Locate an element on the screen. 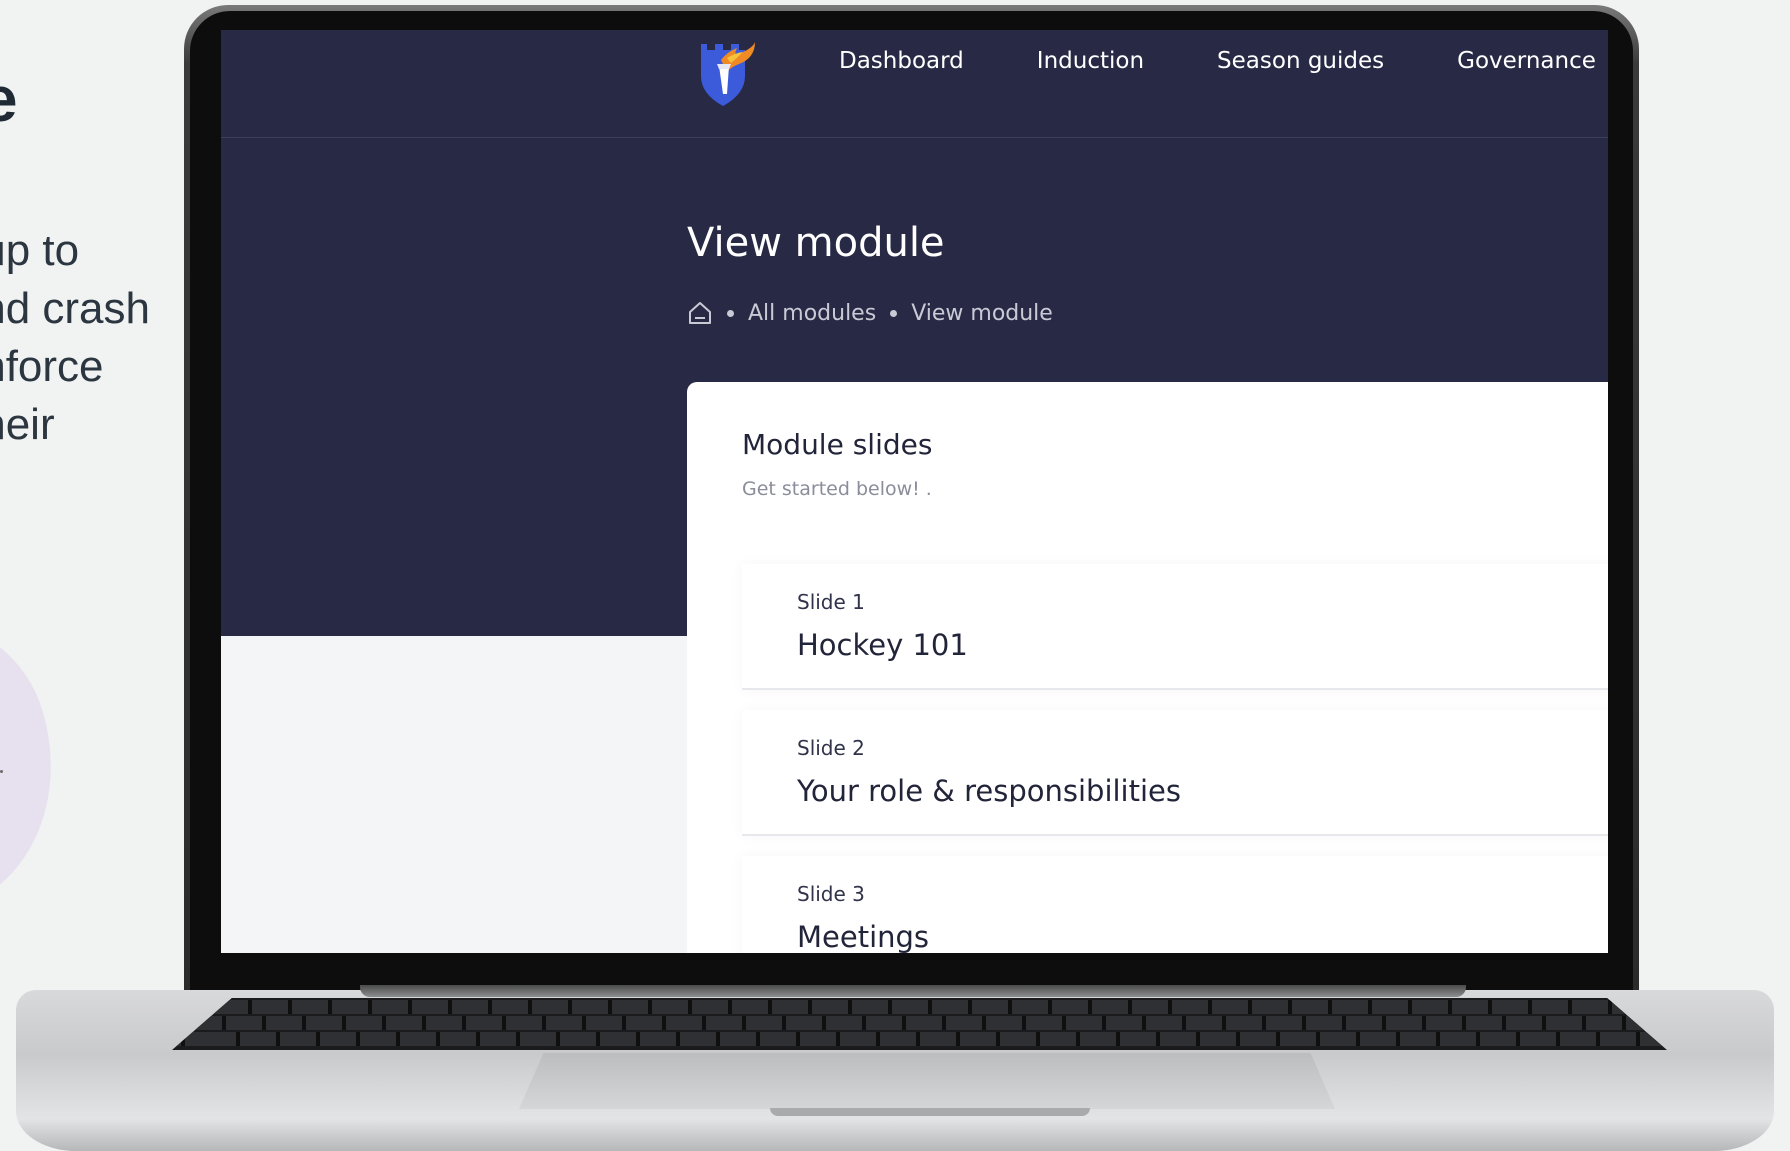  slide-item-1: Slide 1 Hockey 101 is located at coordinates (1175, 627).